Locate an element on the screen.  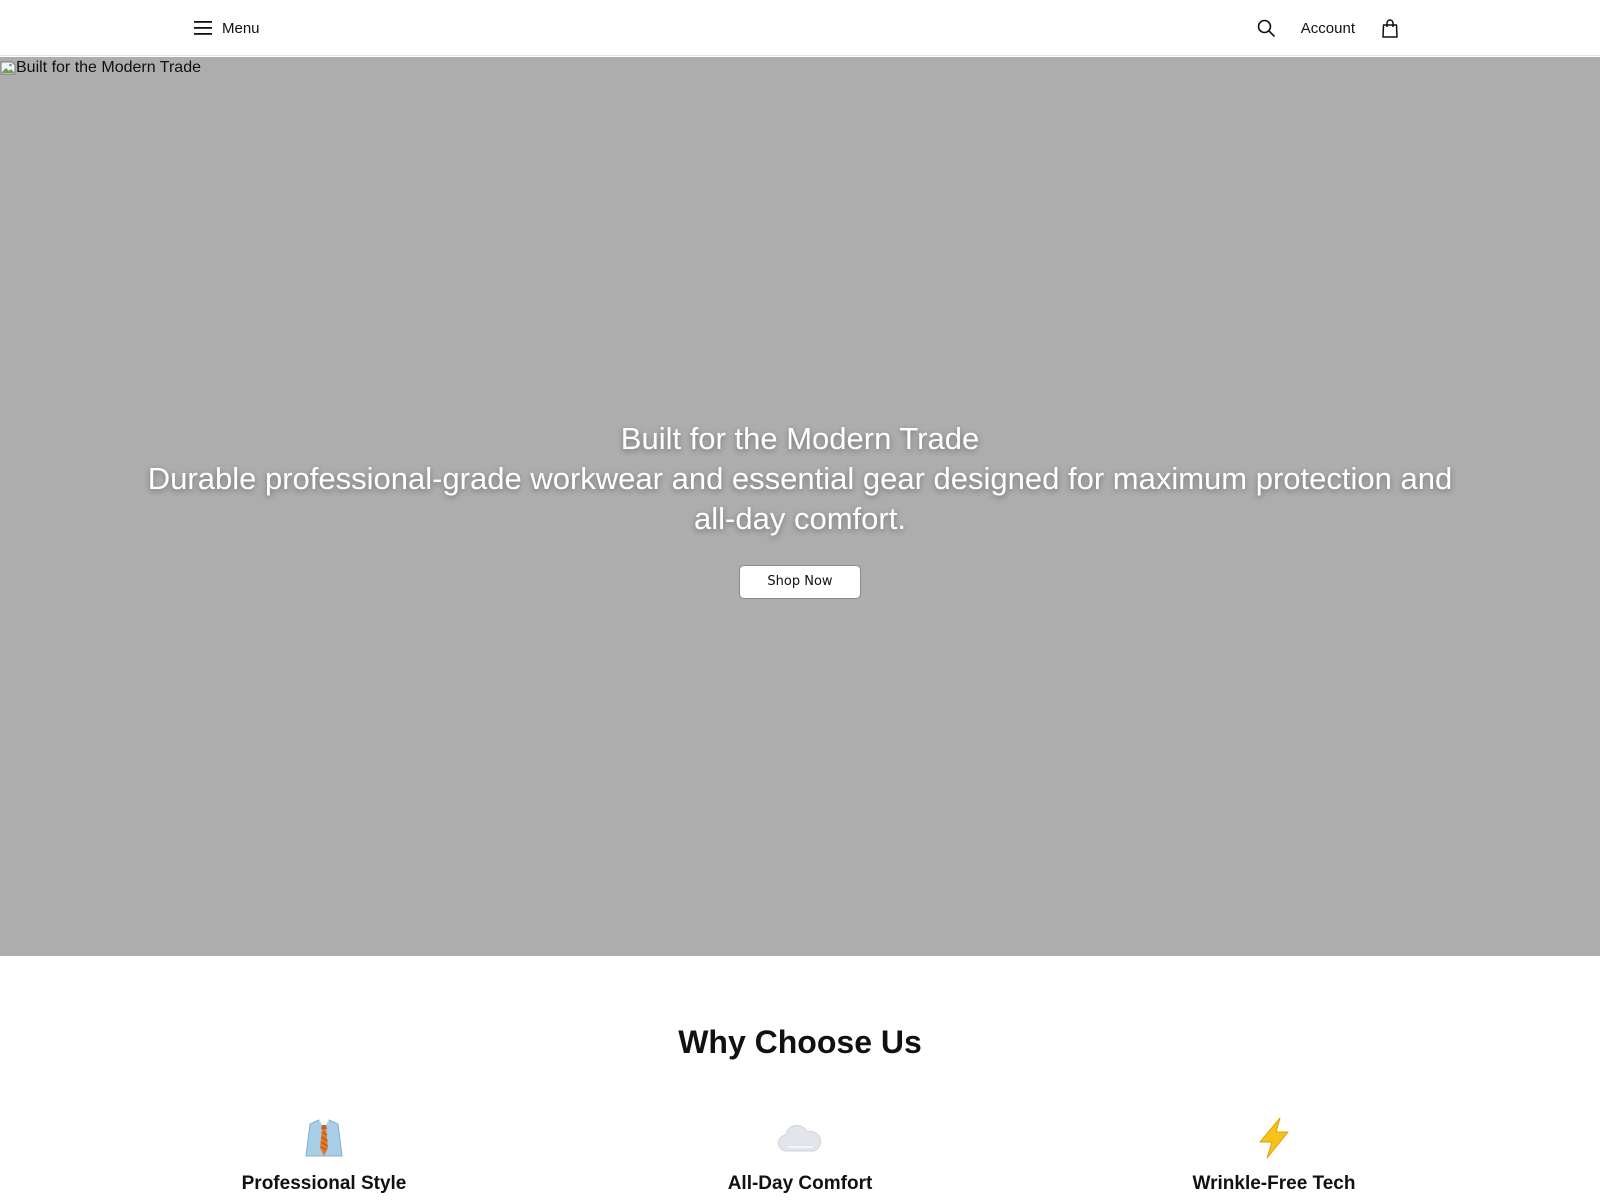
hero-image: Built for the Modern Trade is located at coordinates (100, 68).